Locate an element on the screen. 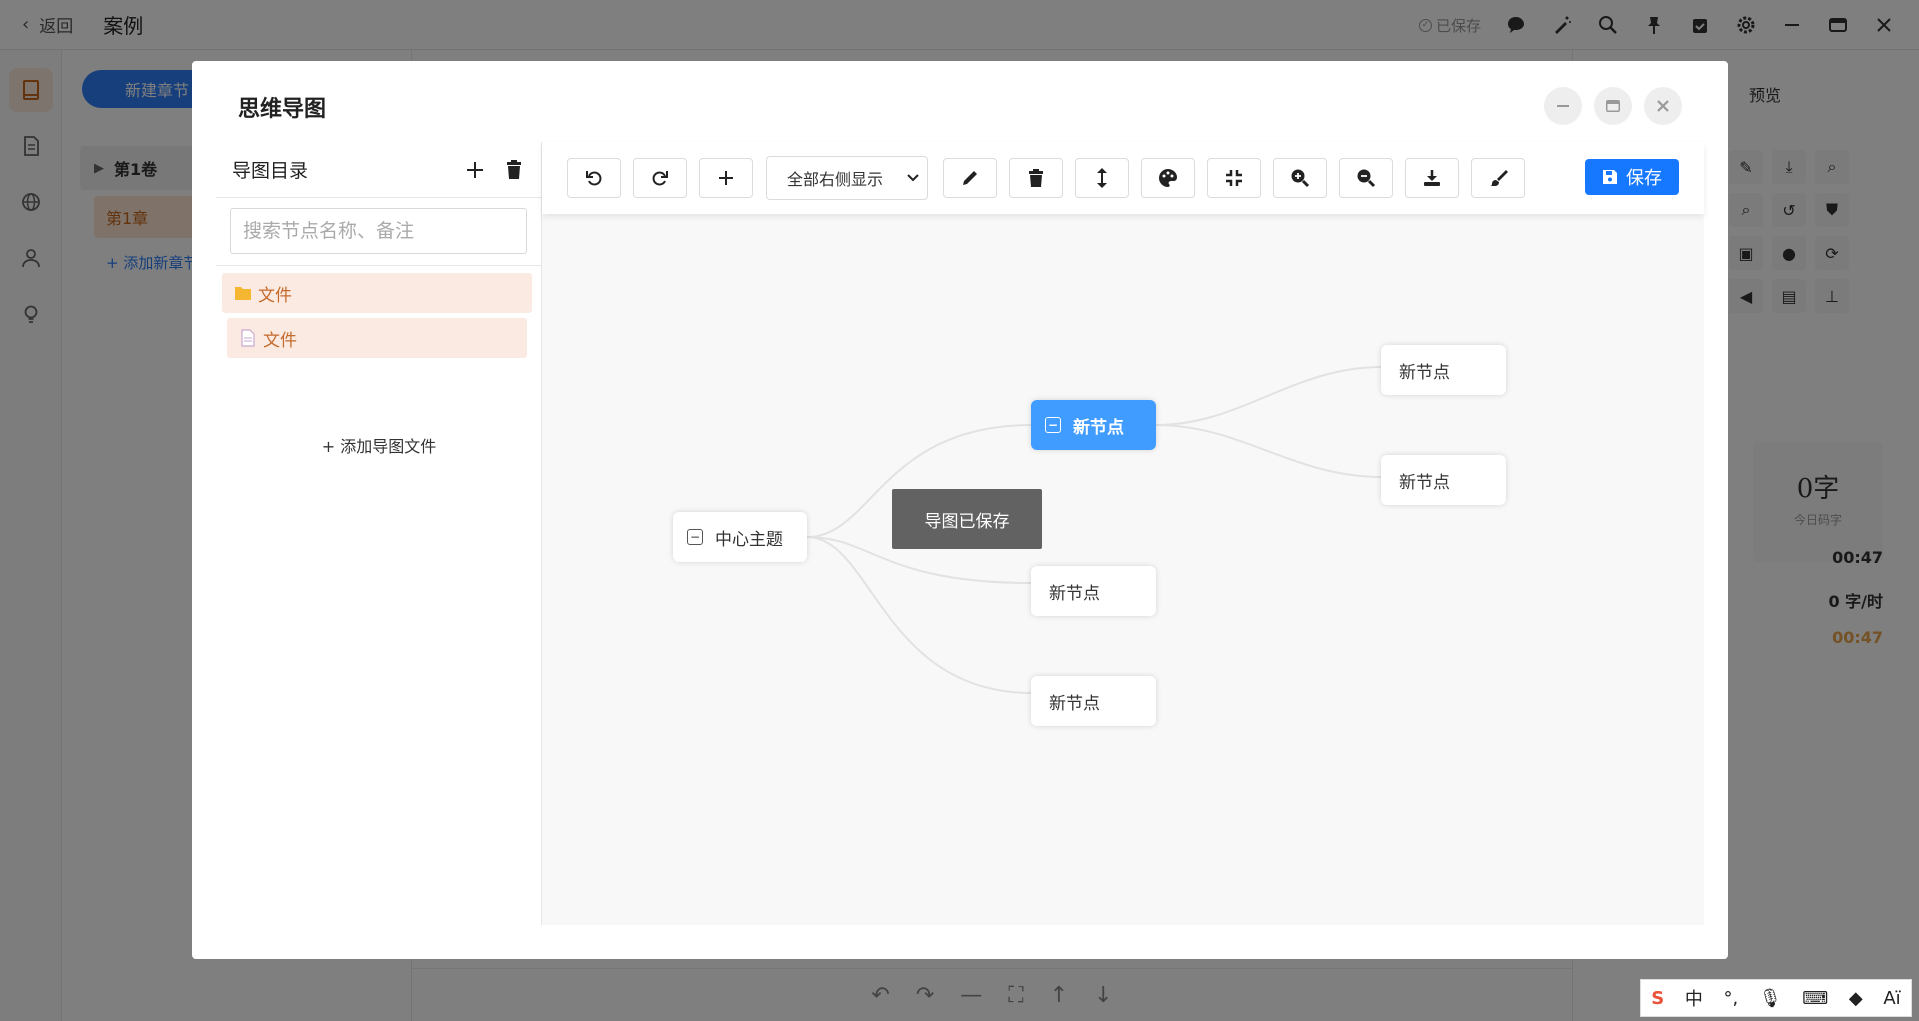  punctuation-icon: °, is located at coordinates (1730, 998).